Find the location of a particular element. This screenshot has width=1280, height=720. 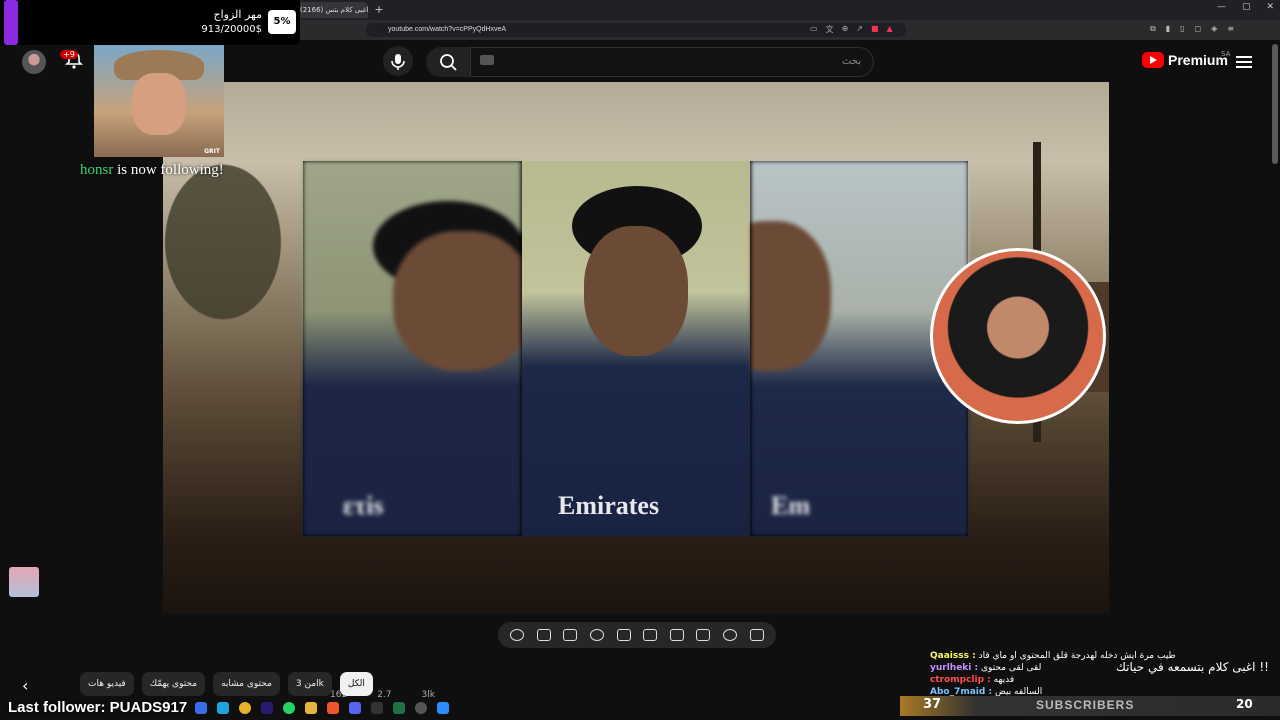

streamer-webcam: GRIT is located at coordinates (159, 101).